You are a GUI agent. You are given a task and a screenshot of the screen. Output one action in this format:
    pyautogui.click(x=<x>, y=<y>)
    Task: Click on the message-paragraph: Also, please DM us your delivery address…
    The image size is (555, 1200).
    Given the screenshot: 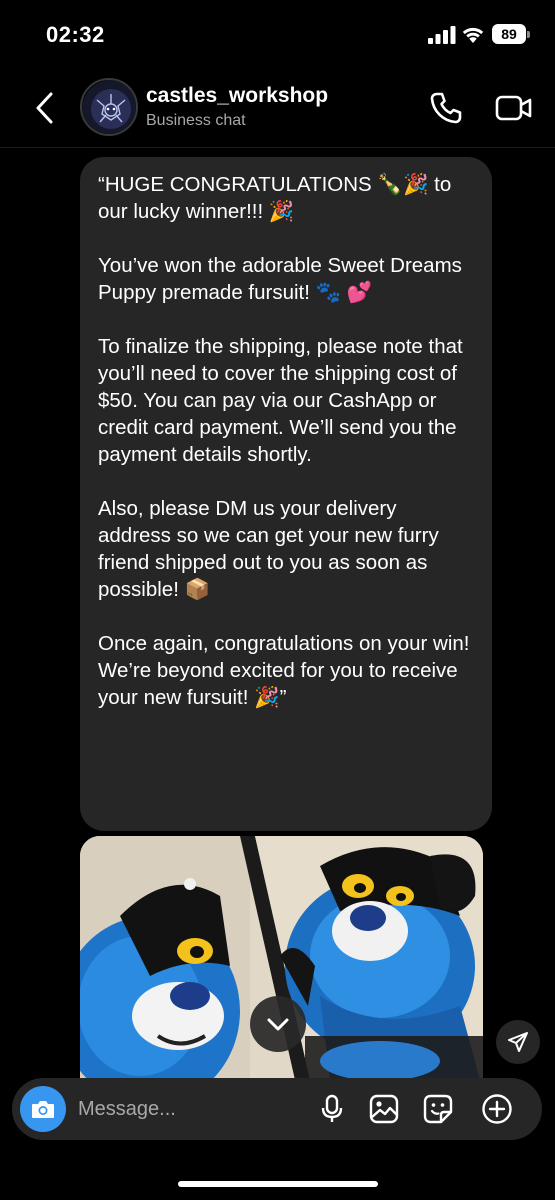 What is the action you would take?
    pyautogui.click(x=268, y=549)
    